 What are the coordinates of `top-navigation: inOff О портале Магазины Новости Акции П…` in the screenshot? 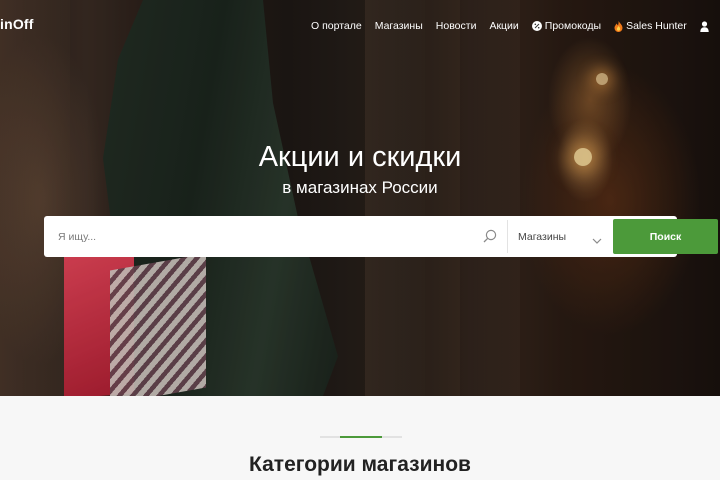 It's located at (360, 26).